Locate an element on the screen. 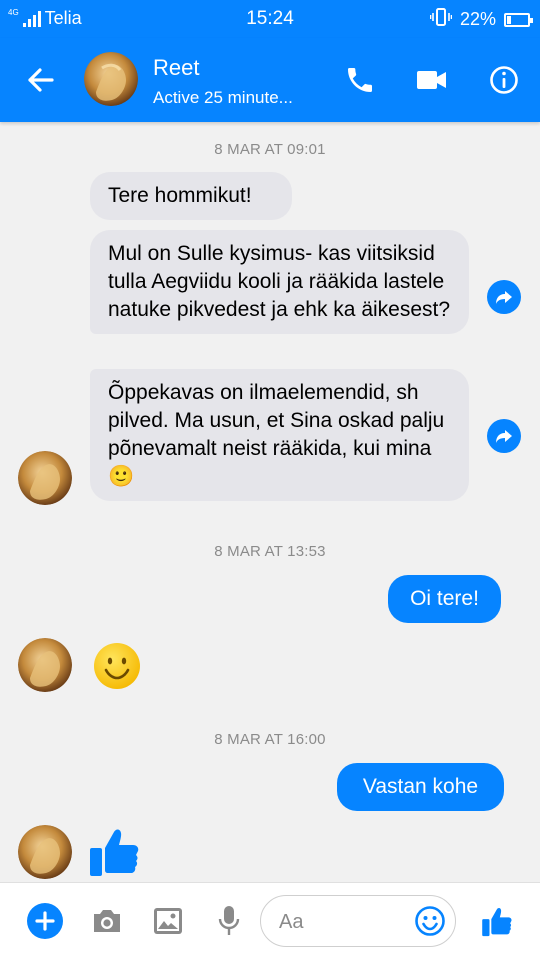 The image size is (540, 960). battery-percent: 22% is located at coordinates (477, 19).